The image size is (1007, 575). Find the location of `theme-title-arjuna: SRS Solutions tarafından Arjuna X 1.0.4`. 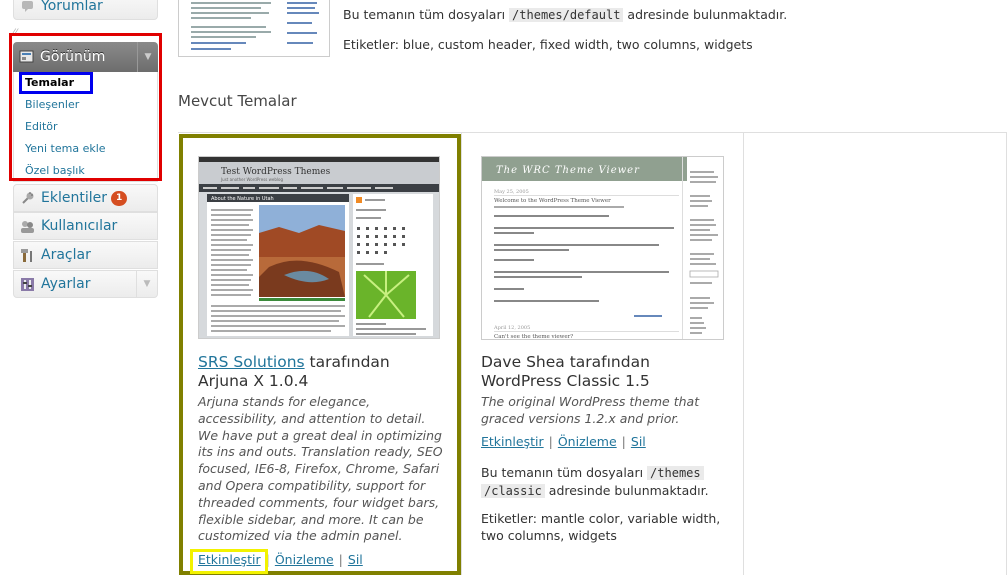

theme-title-arjuna: SRS Solutions tarafından Arjuna X 1.0.4 is located at coordinates (294, 372).